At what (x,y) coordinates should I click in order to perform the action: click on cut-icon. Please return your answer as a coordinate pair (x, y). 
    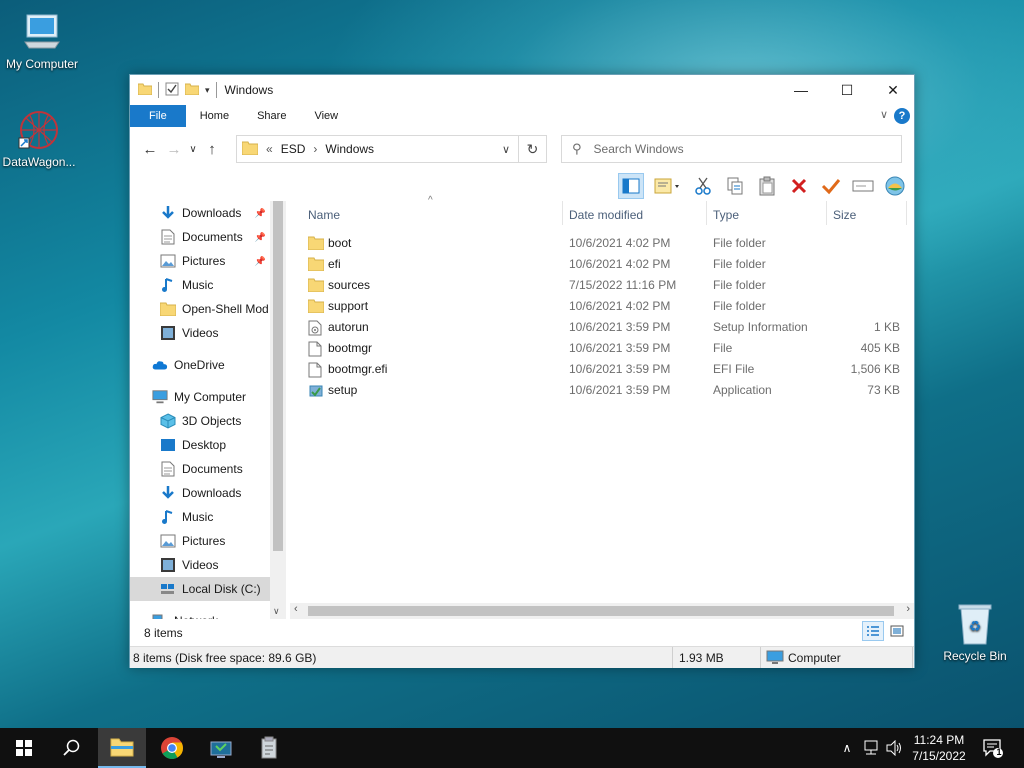
    Looking at the image, I should click on (703, 186).